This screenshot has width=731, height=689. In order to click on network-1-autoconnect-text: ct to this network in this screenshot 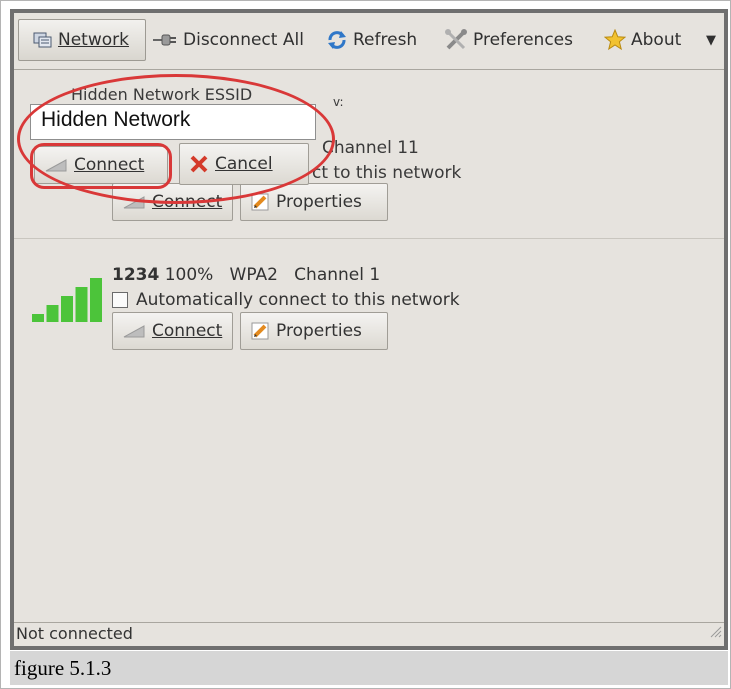, I will do `click(387, 173)`.